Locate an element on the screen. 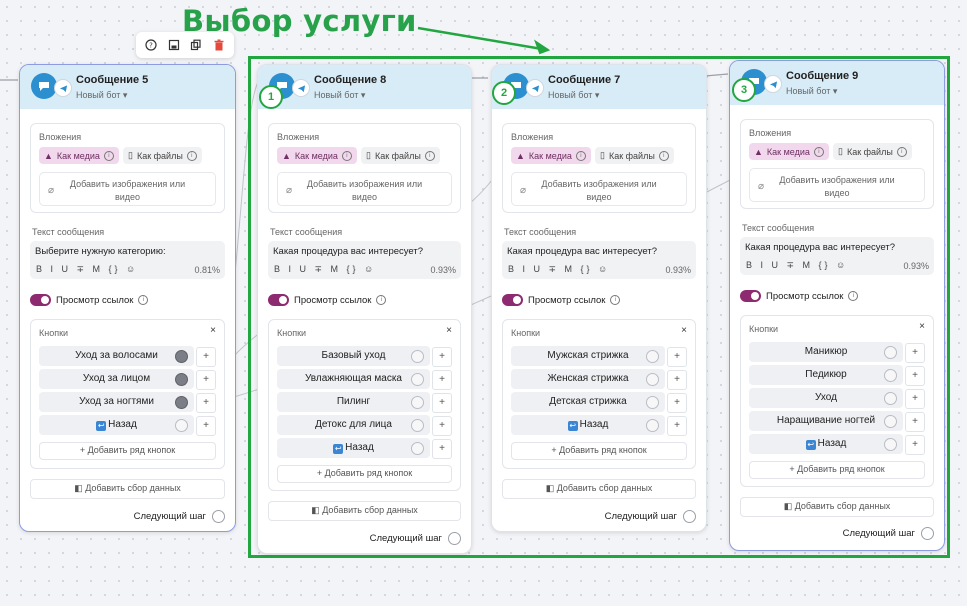 The image size is (967, 606). help-icon: ? is located at coordinates (151, 45).